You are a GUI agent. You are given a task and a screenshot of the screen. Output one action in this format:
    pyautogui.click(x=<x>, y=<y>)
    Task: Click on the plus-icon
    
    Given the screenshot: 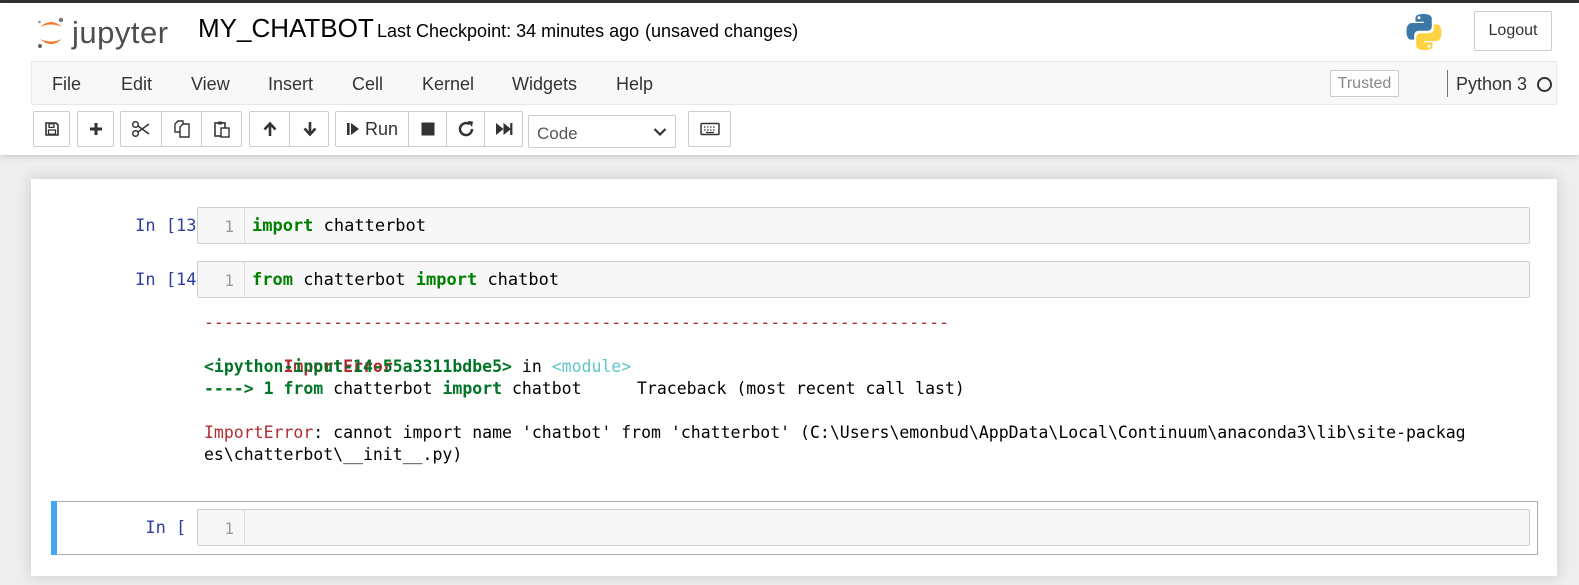 What is the action you would take?
    pyautogui.click(x=95, y=129)
    